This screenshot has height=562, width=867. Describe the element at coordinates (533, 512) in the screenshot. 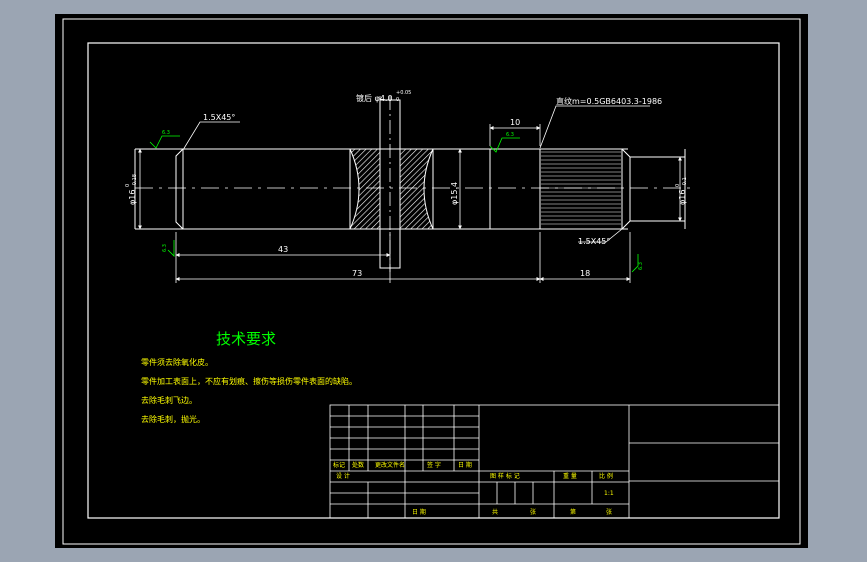

I see `tb-sheet: 张` at that location.